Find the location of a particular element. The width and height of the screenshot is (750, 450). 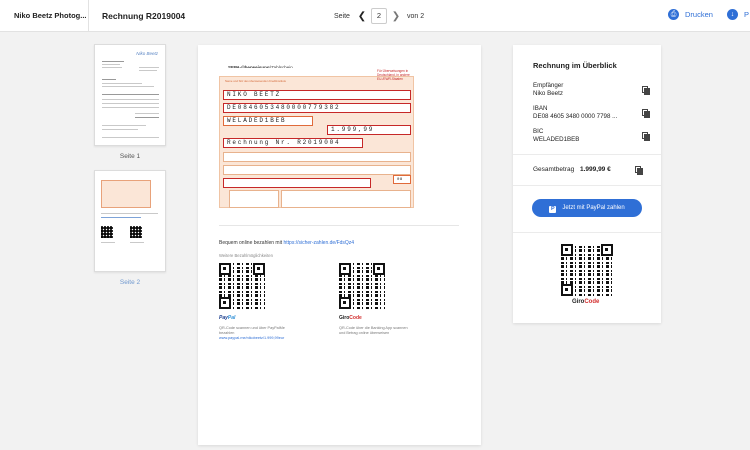

divider is located at coordinates (339, 225).